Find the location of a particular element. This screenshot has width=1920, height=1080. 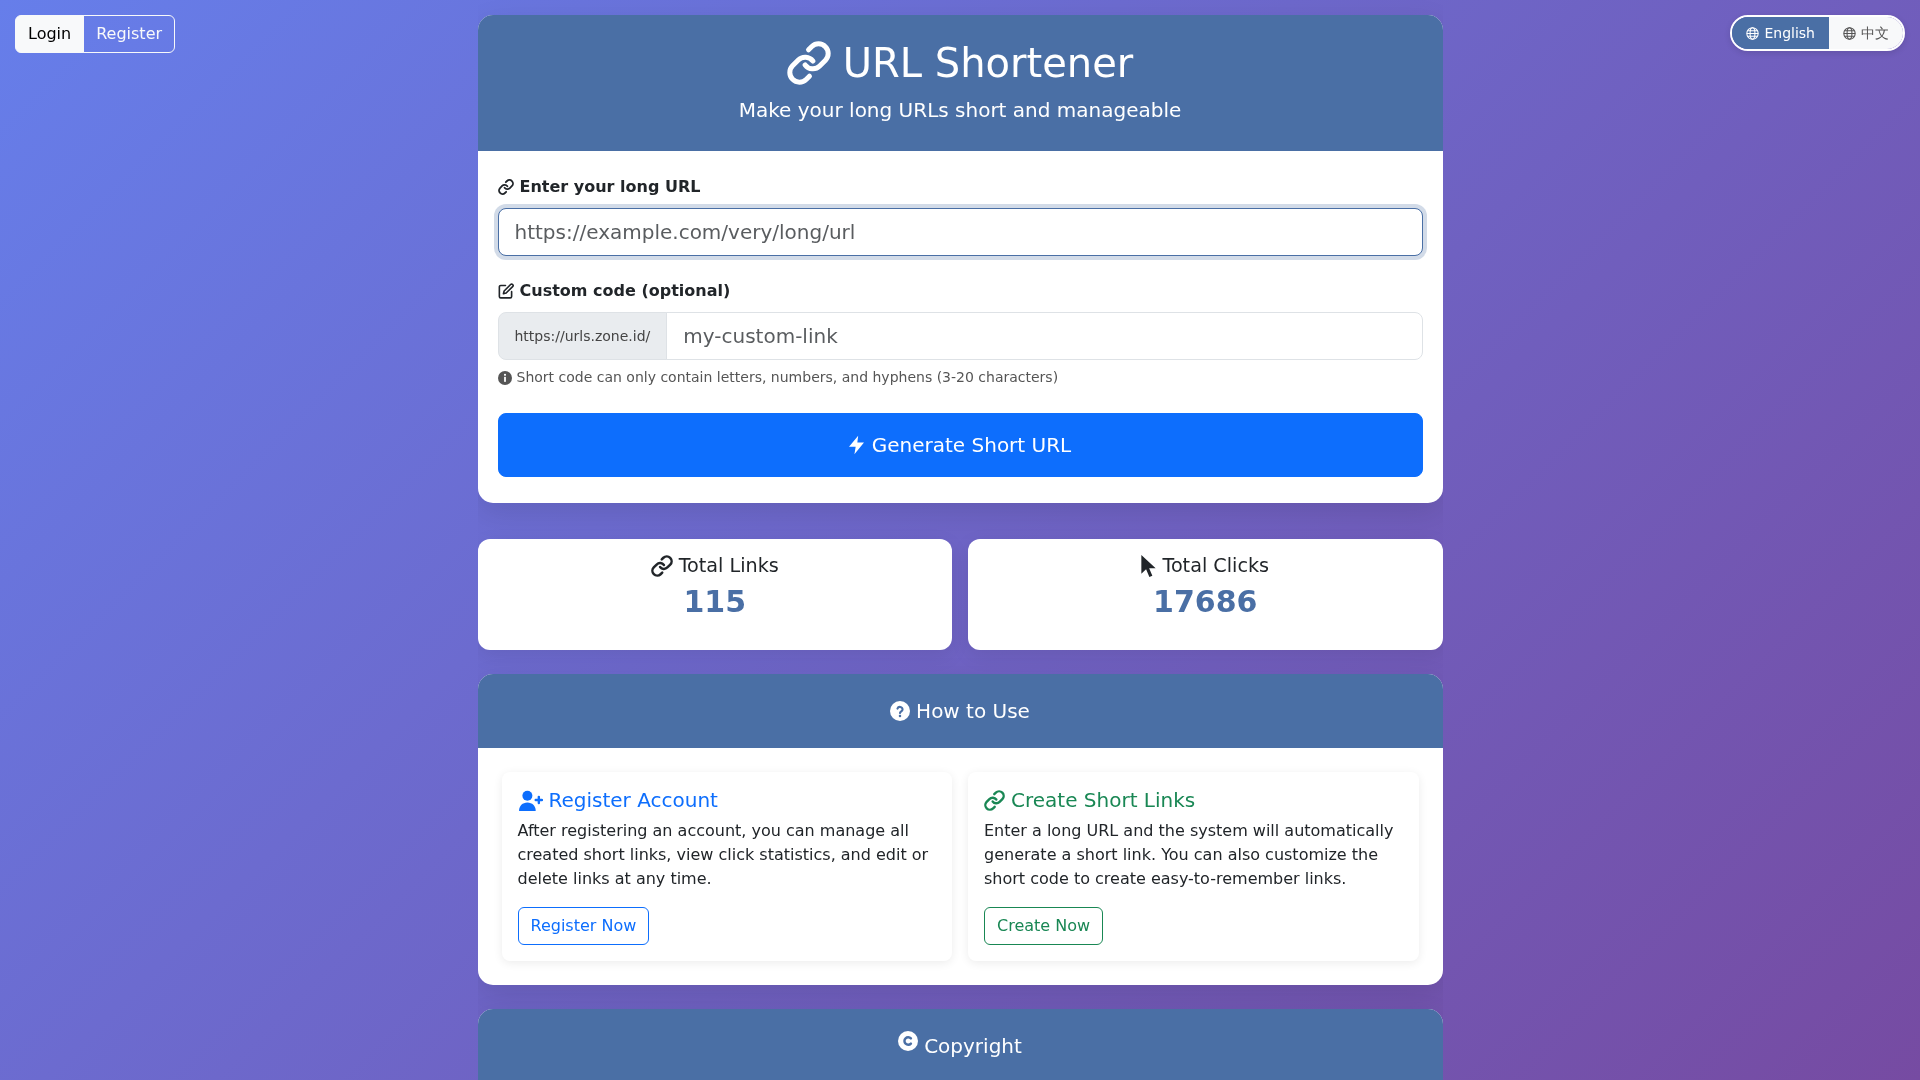

info-icon is located at coordinates (504, 377).